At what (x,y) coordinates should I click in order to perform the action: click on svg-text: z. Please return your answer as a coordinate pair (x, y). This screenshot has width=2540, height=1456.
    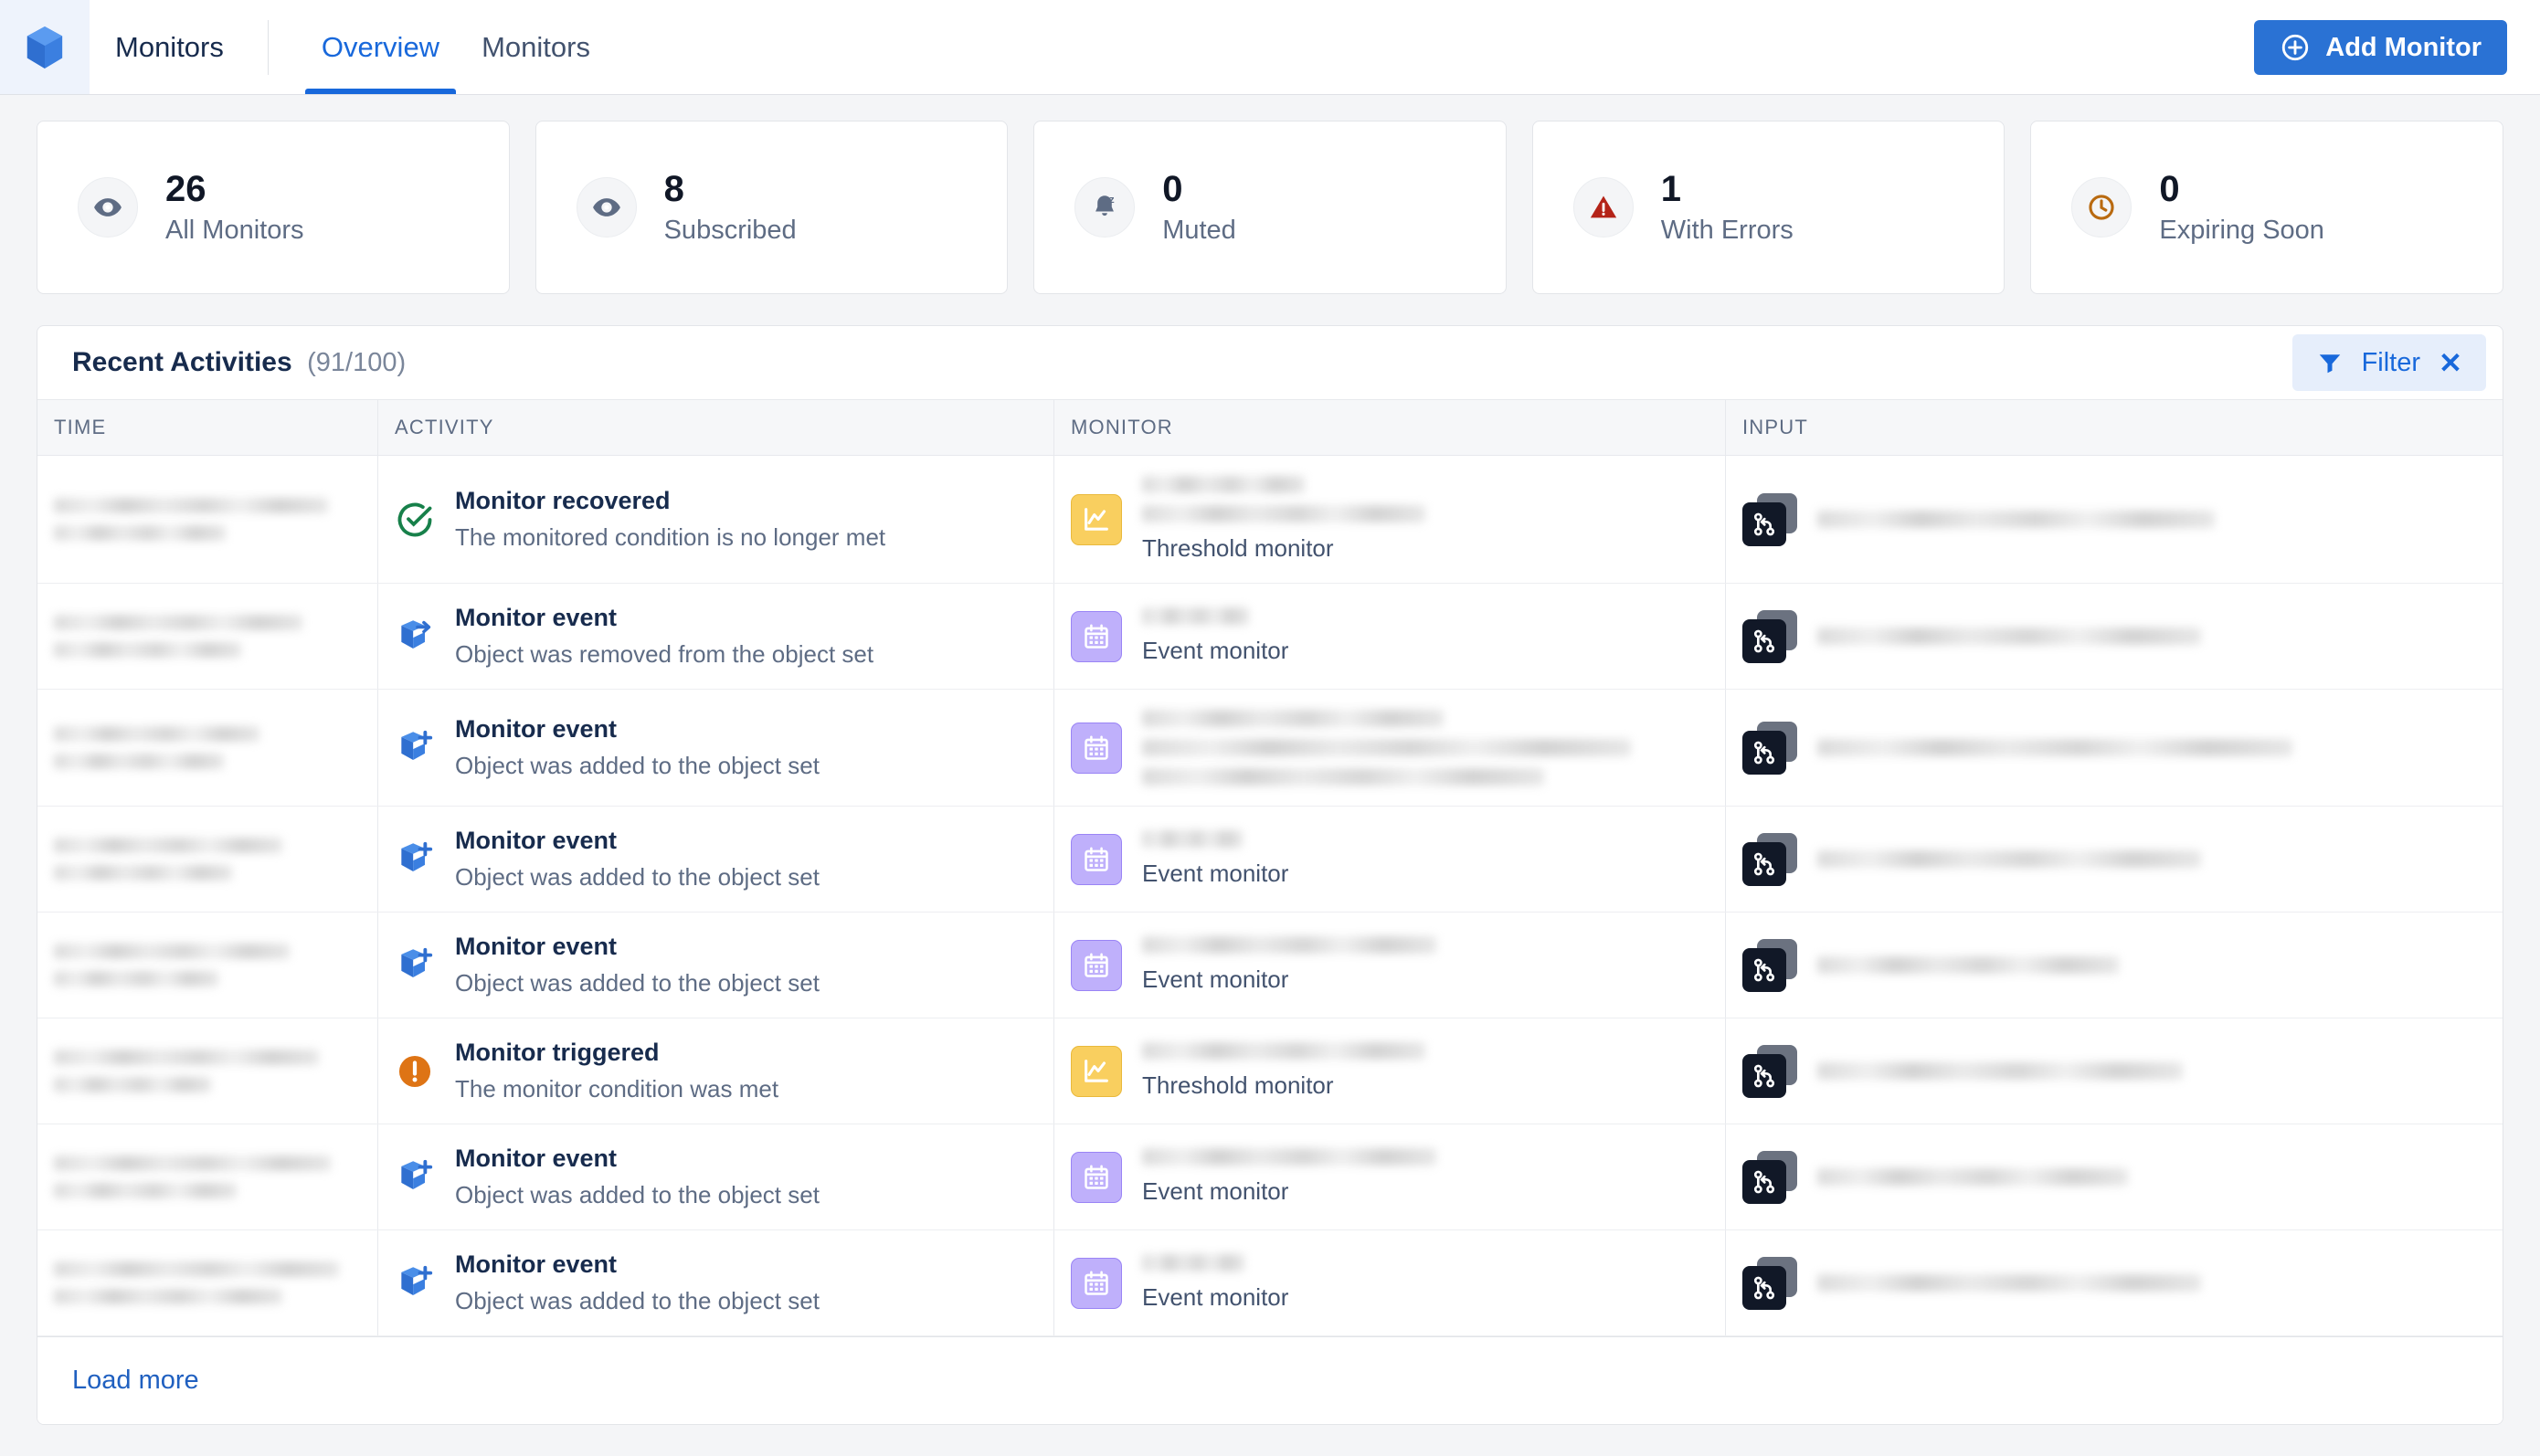
    Looking at the image, I should click on (1112, 201).